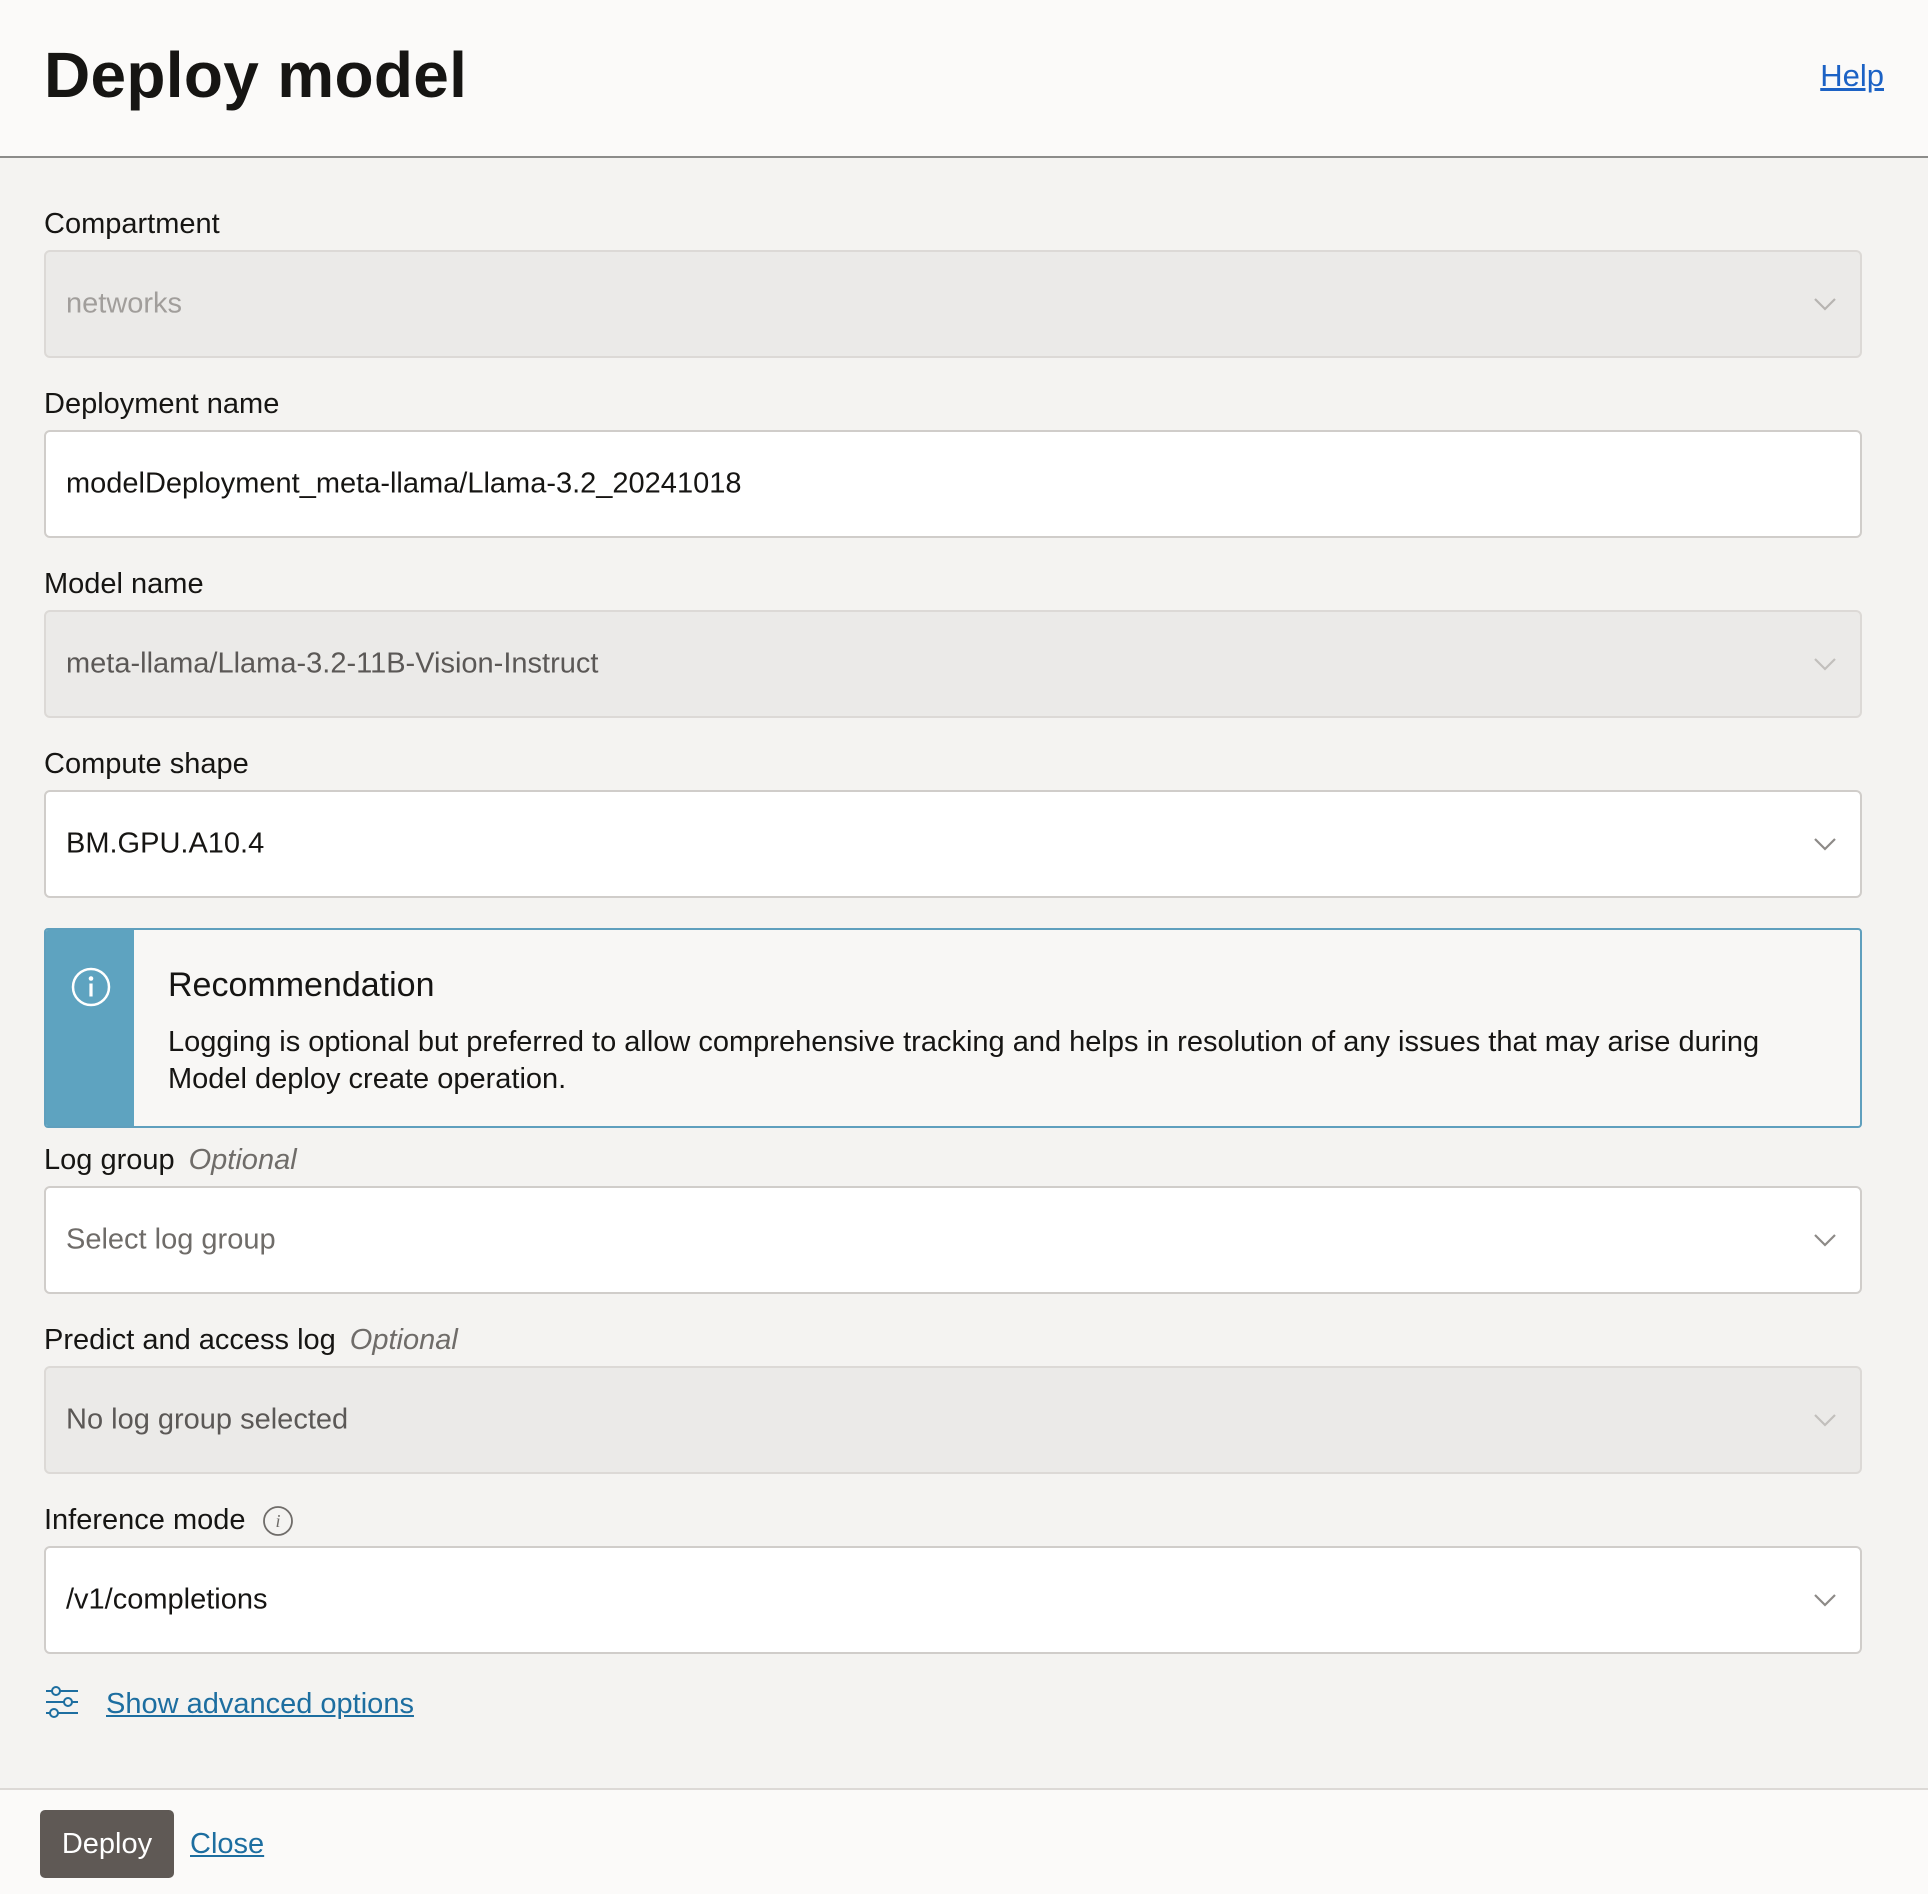 The height and width of the screenshot is (1894, 1928). I want to click on log-group-placeholder: Select log group, so click(171, 1239).